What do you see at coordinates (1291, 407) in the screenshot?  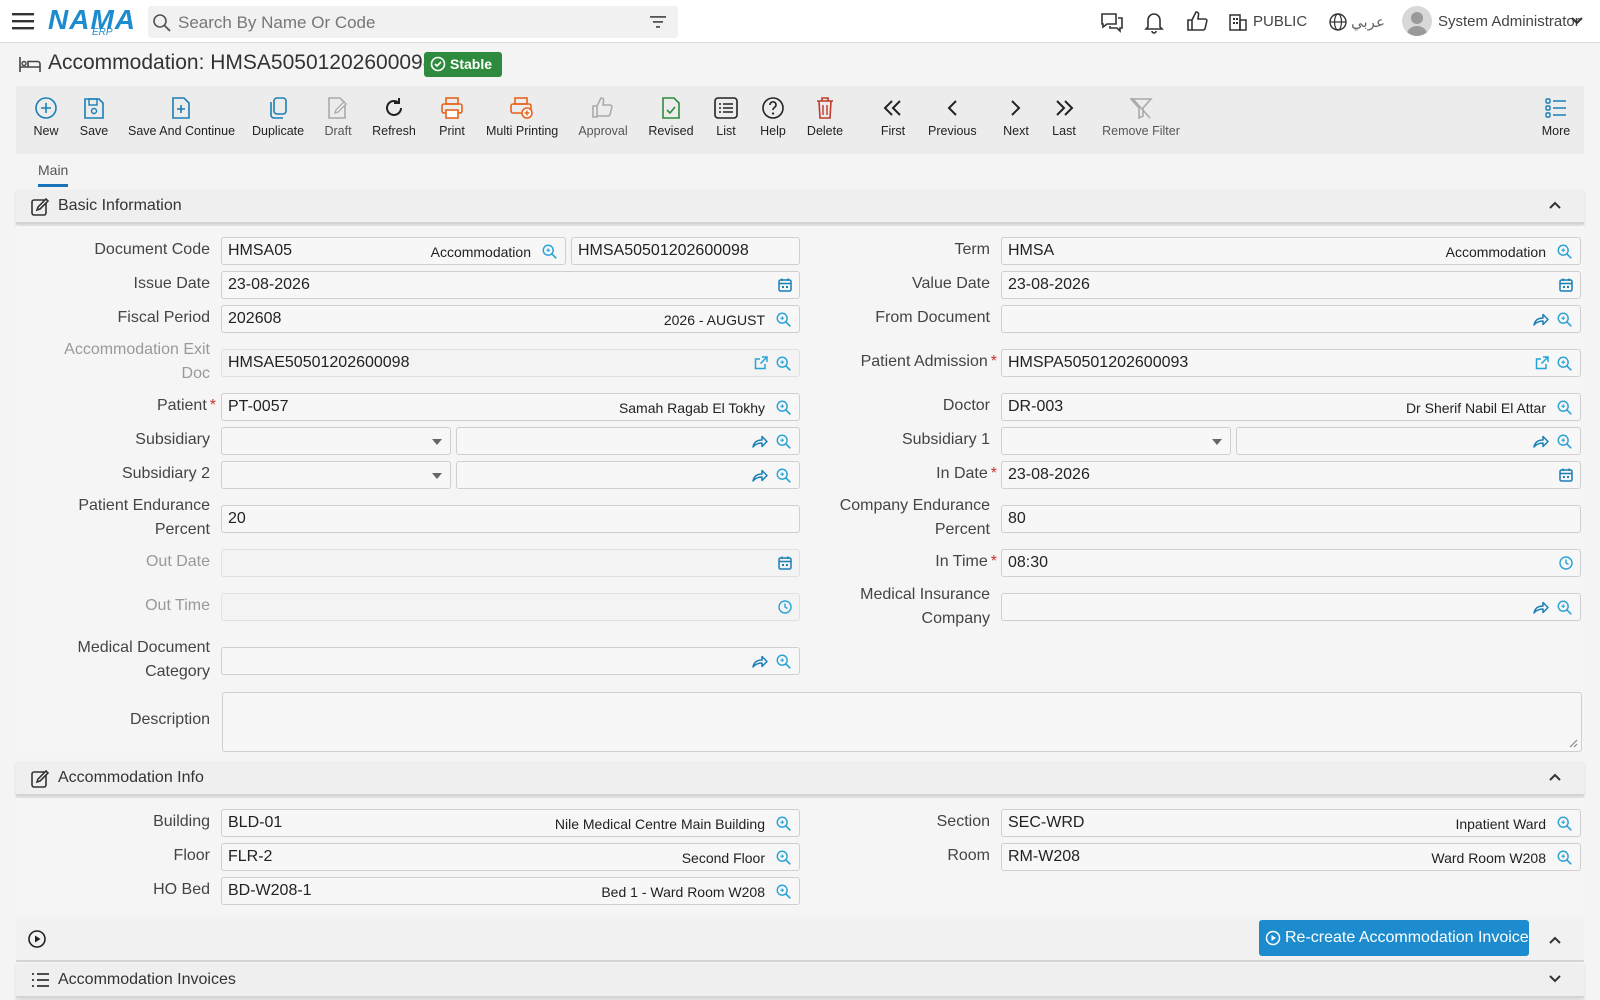 I see `doctor-field: DR-003 Dr Sherif Nabil El Attar` at bounding box center [1291, 407].